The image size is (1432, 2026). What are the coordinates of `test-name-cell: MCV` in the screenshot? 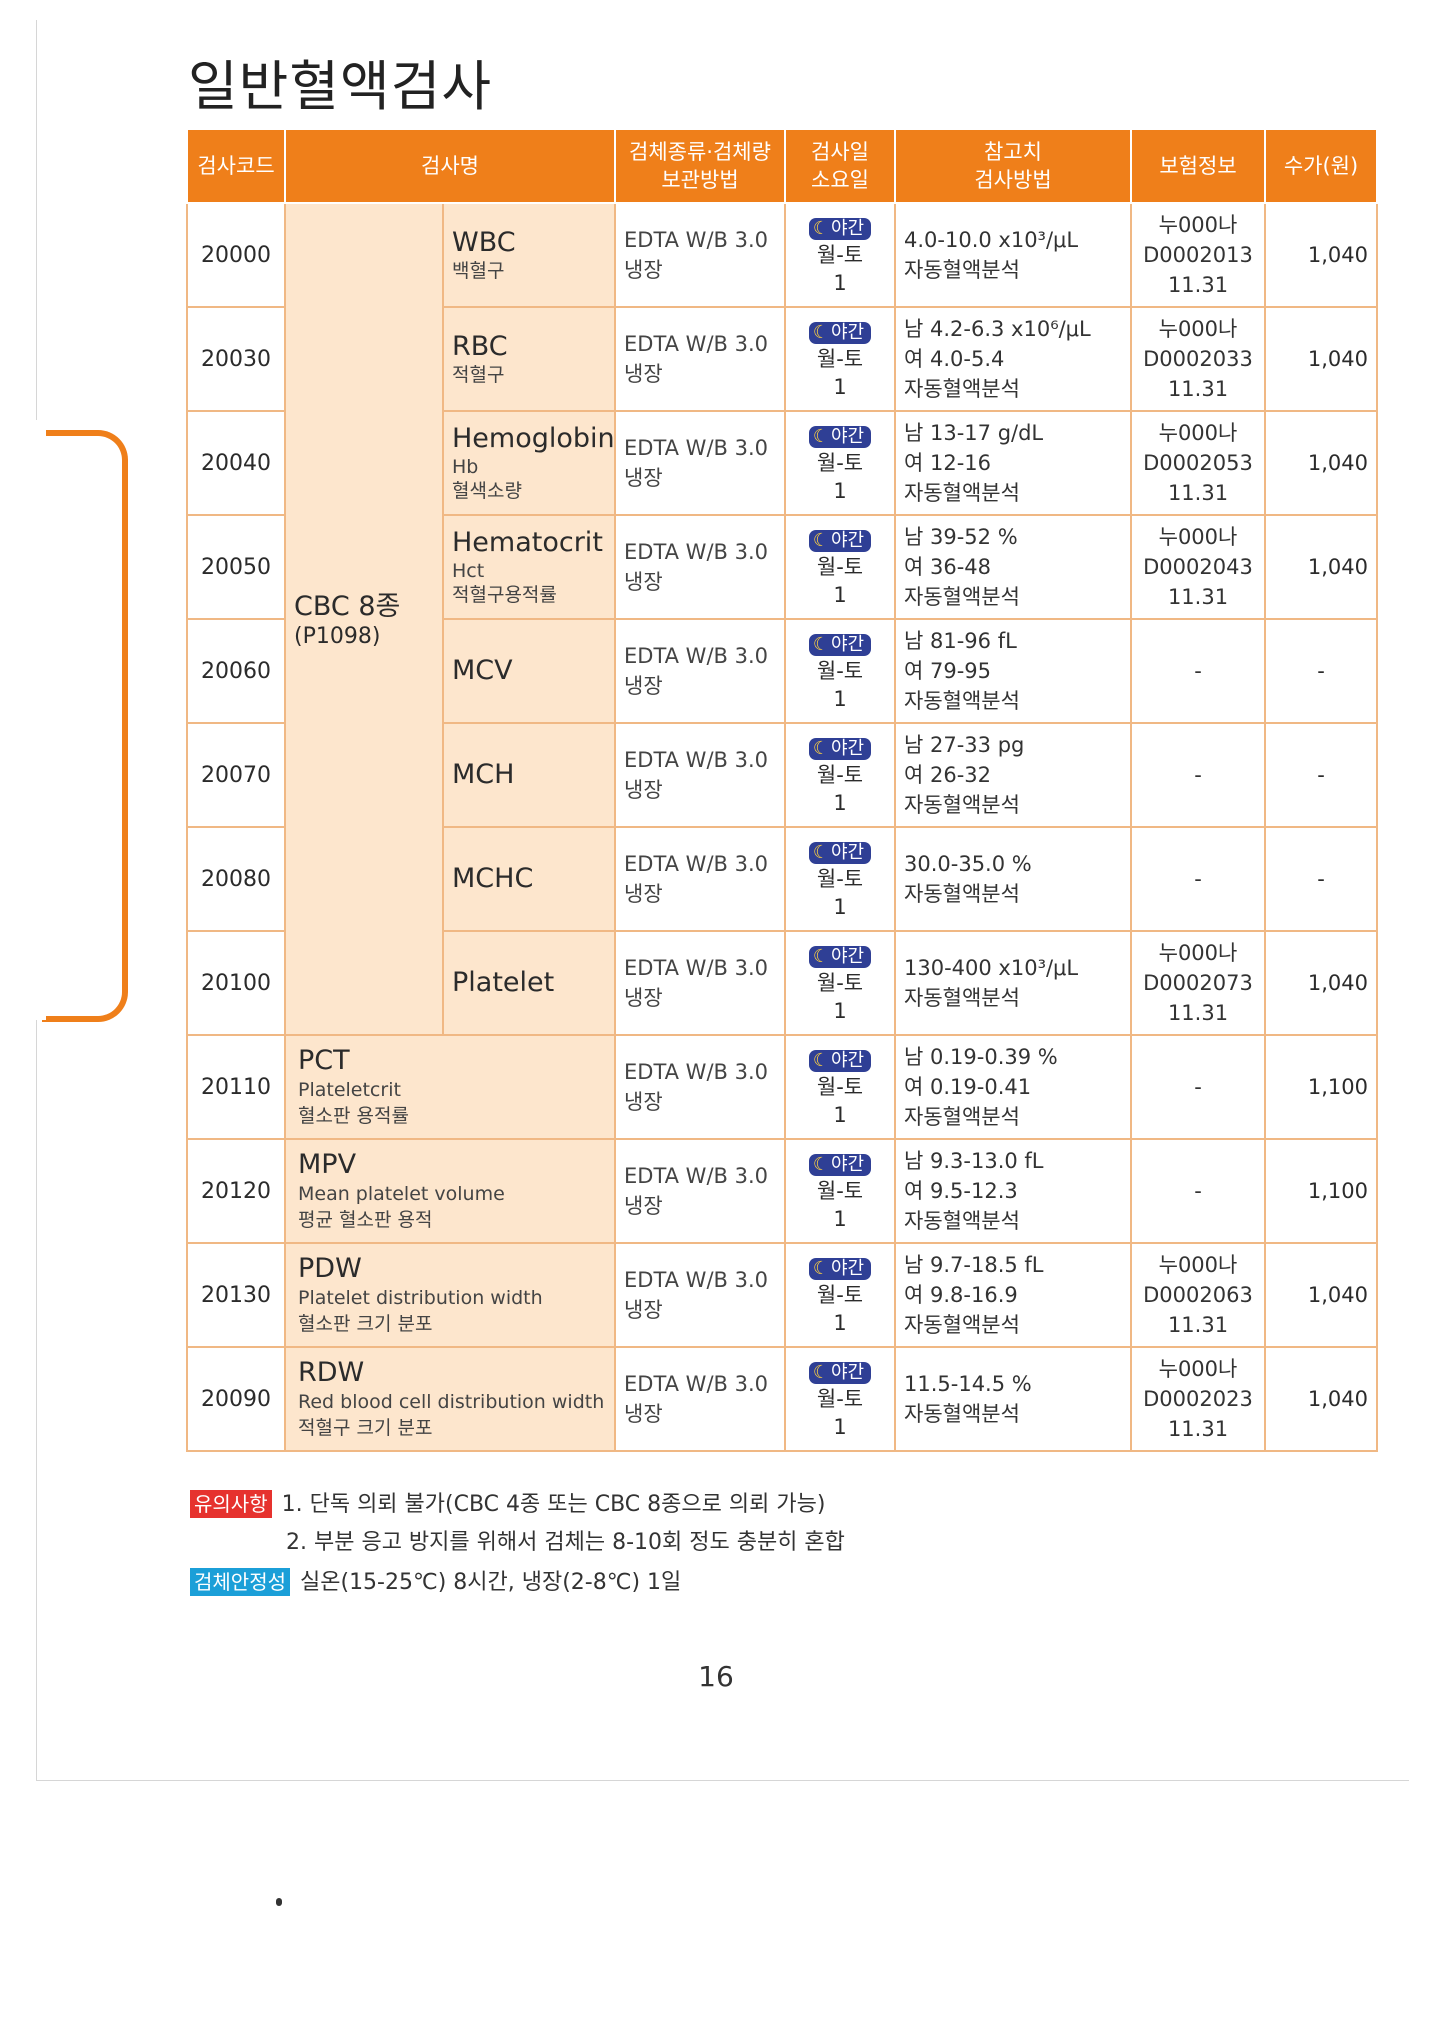 It's located at (529, 671).